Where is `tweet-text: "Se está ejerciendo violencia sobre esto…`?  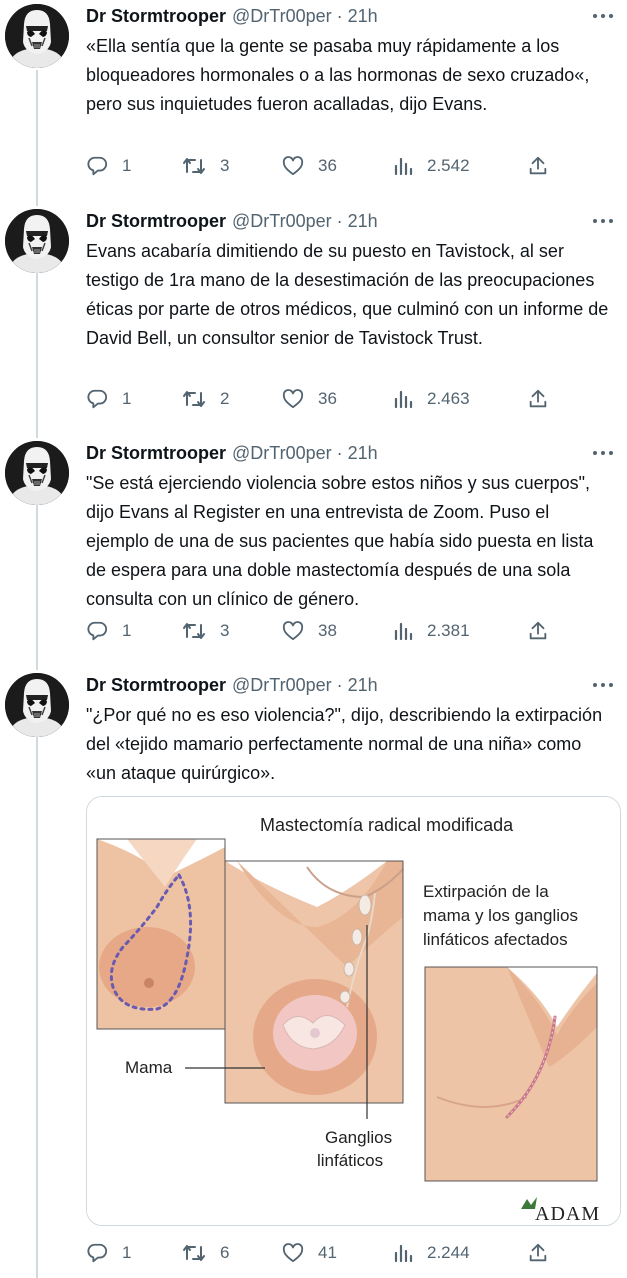 tweet-text: "Se está ejerciendo violencia sobre esto… is located at coordinates (340, 541).